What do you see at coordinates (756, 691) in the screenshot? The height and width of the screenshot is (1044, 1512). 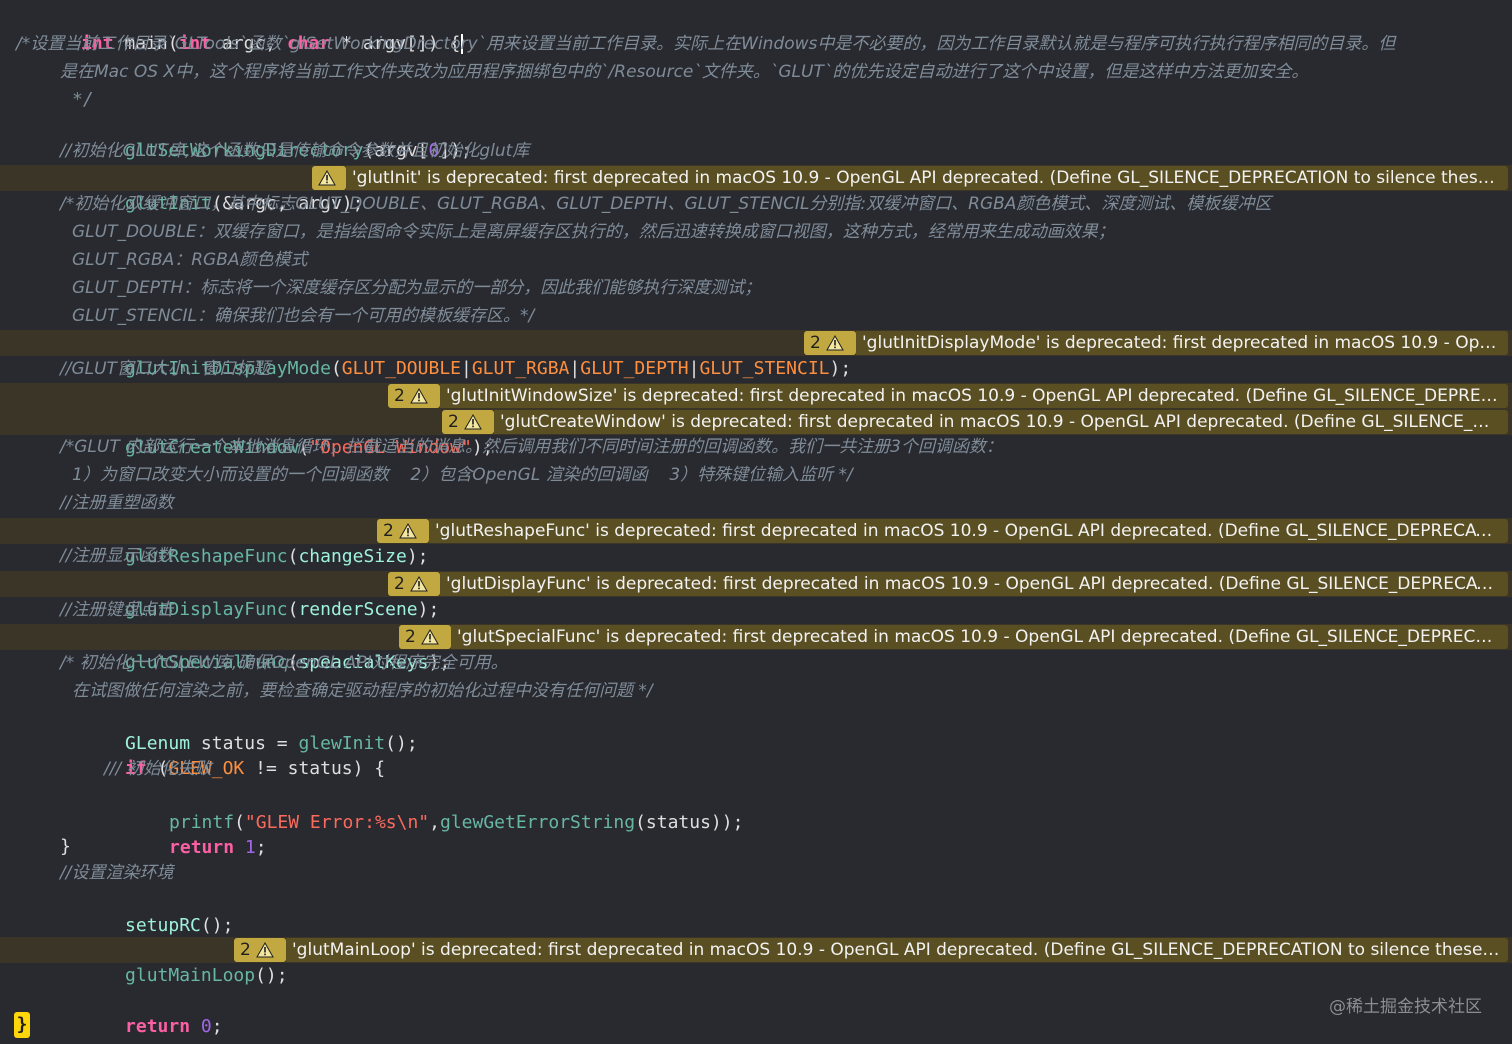 I see `comment-line: 在试图做任何渲染之前，要检查确定驱动程序的初始化过程中没有任何问题 */` at bounding box center [756, 691].